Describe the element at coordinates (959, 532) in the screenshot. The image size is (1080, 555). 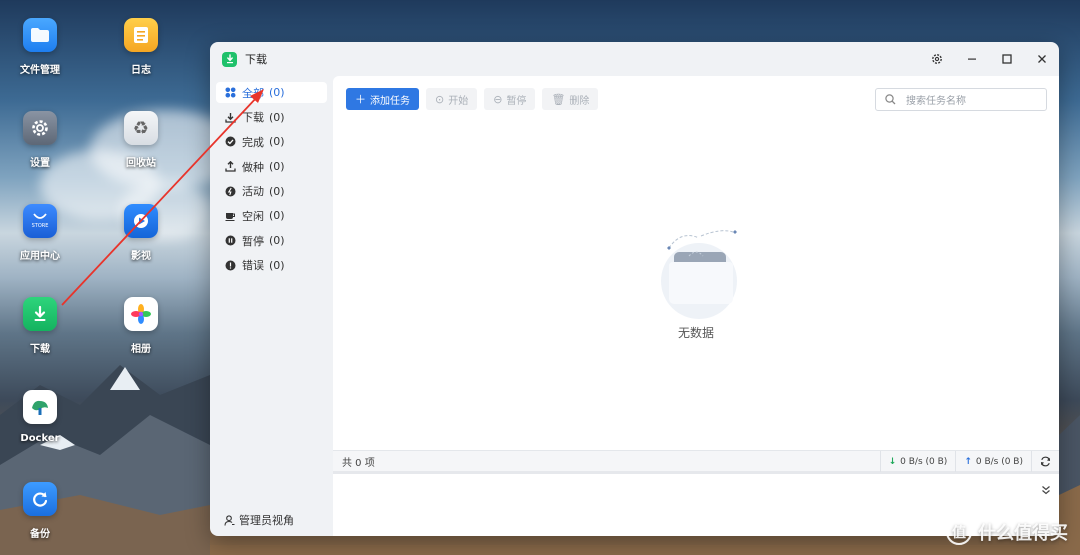
I see `watermark-logo-icon: 值` at that location.